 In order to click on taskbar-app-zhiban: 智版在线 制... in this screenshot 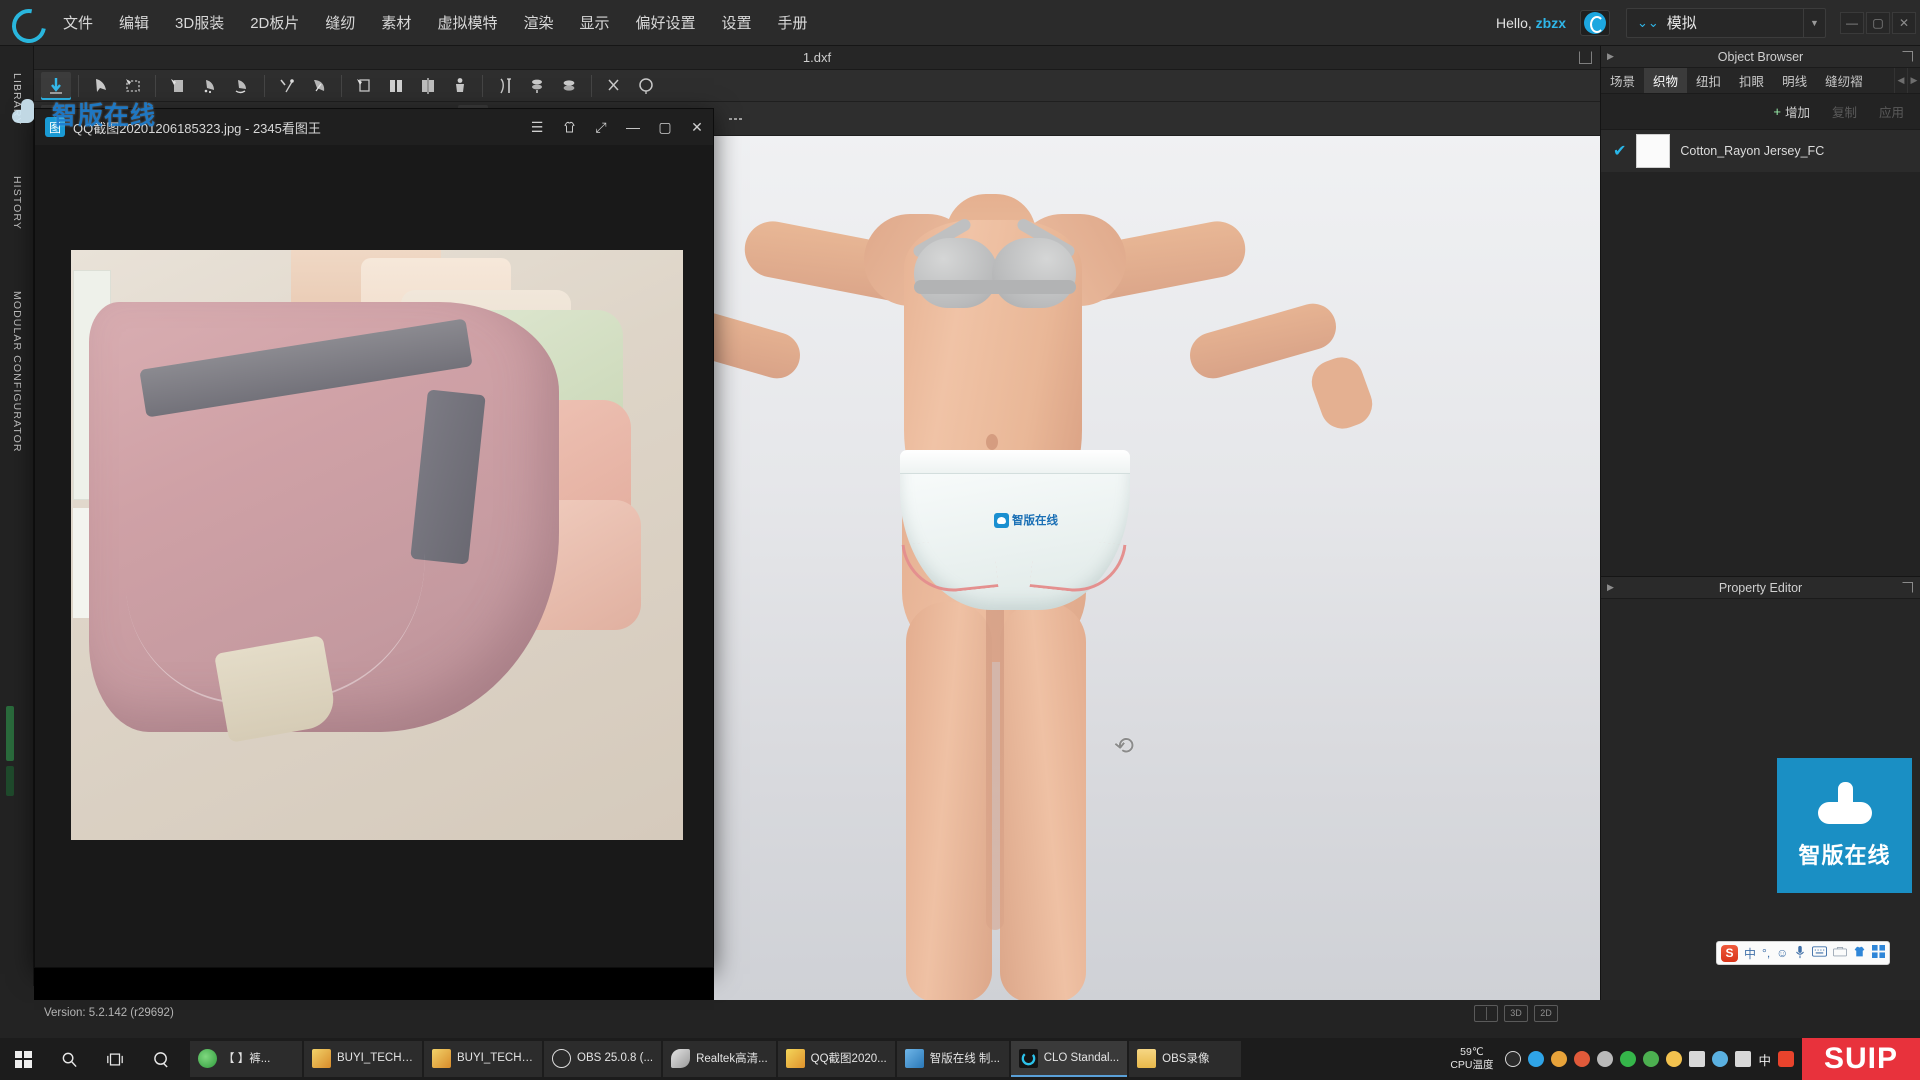, I will do `click(952, 1059)`.